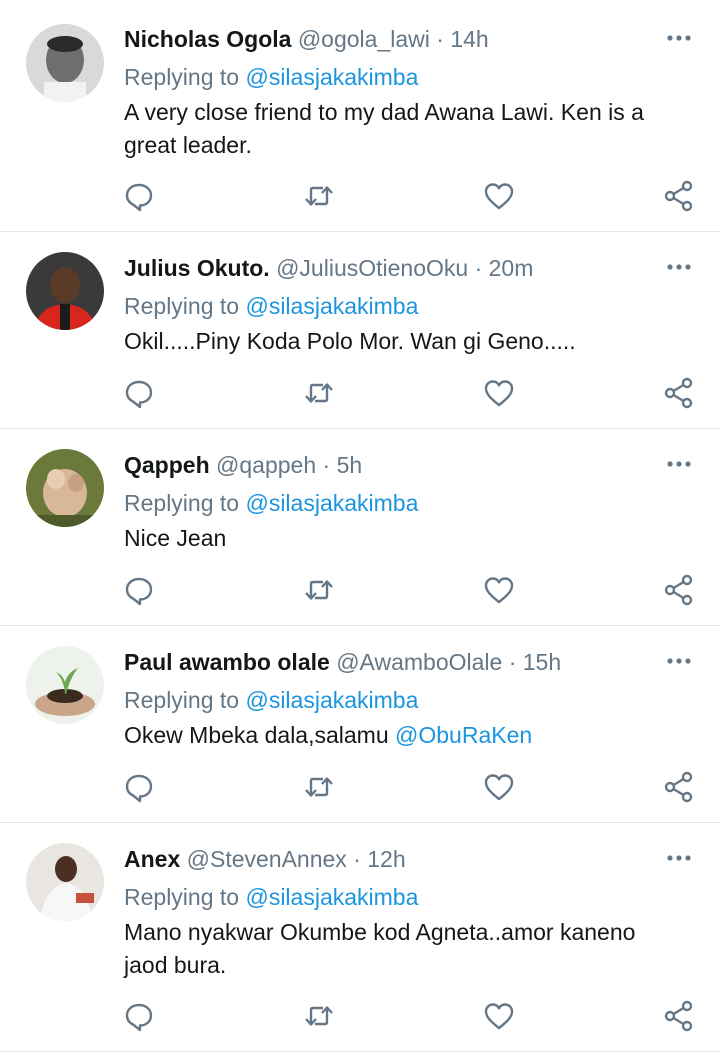  What do you see at coordinates (167, 465) in the screenshot?
I see `display-name: Qappeh` at bounding box center [167, 465].